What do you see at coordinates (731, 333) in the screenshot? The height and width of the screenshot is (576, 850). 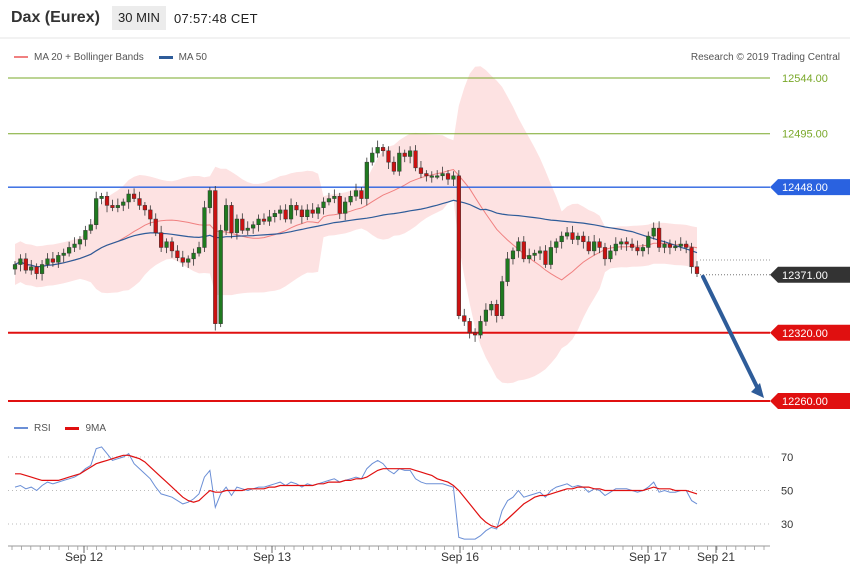 I see `forecast-arrow-shaft` at bounding box center [731, 333].